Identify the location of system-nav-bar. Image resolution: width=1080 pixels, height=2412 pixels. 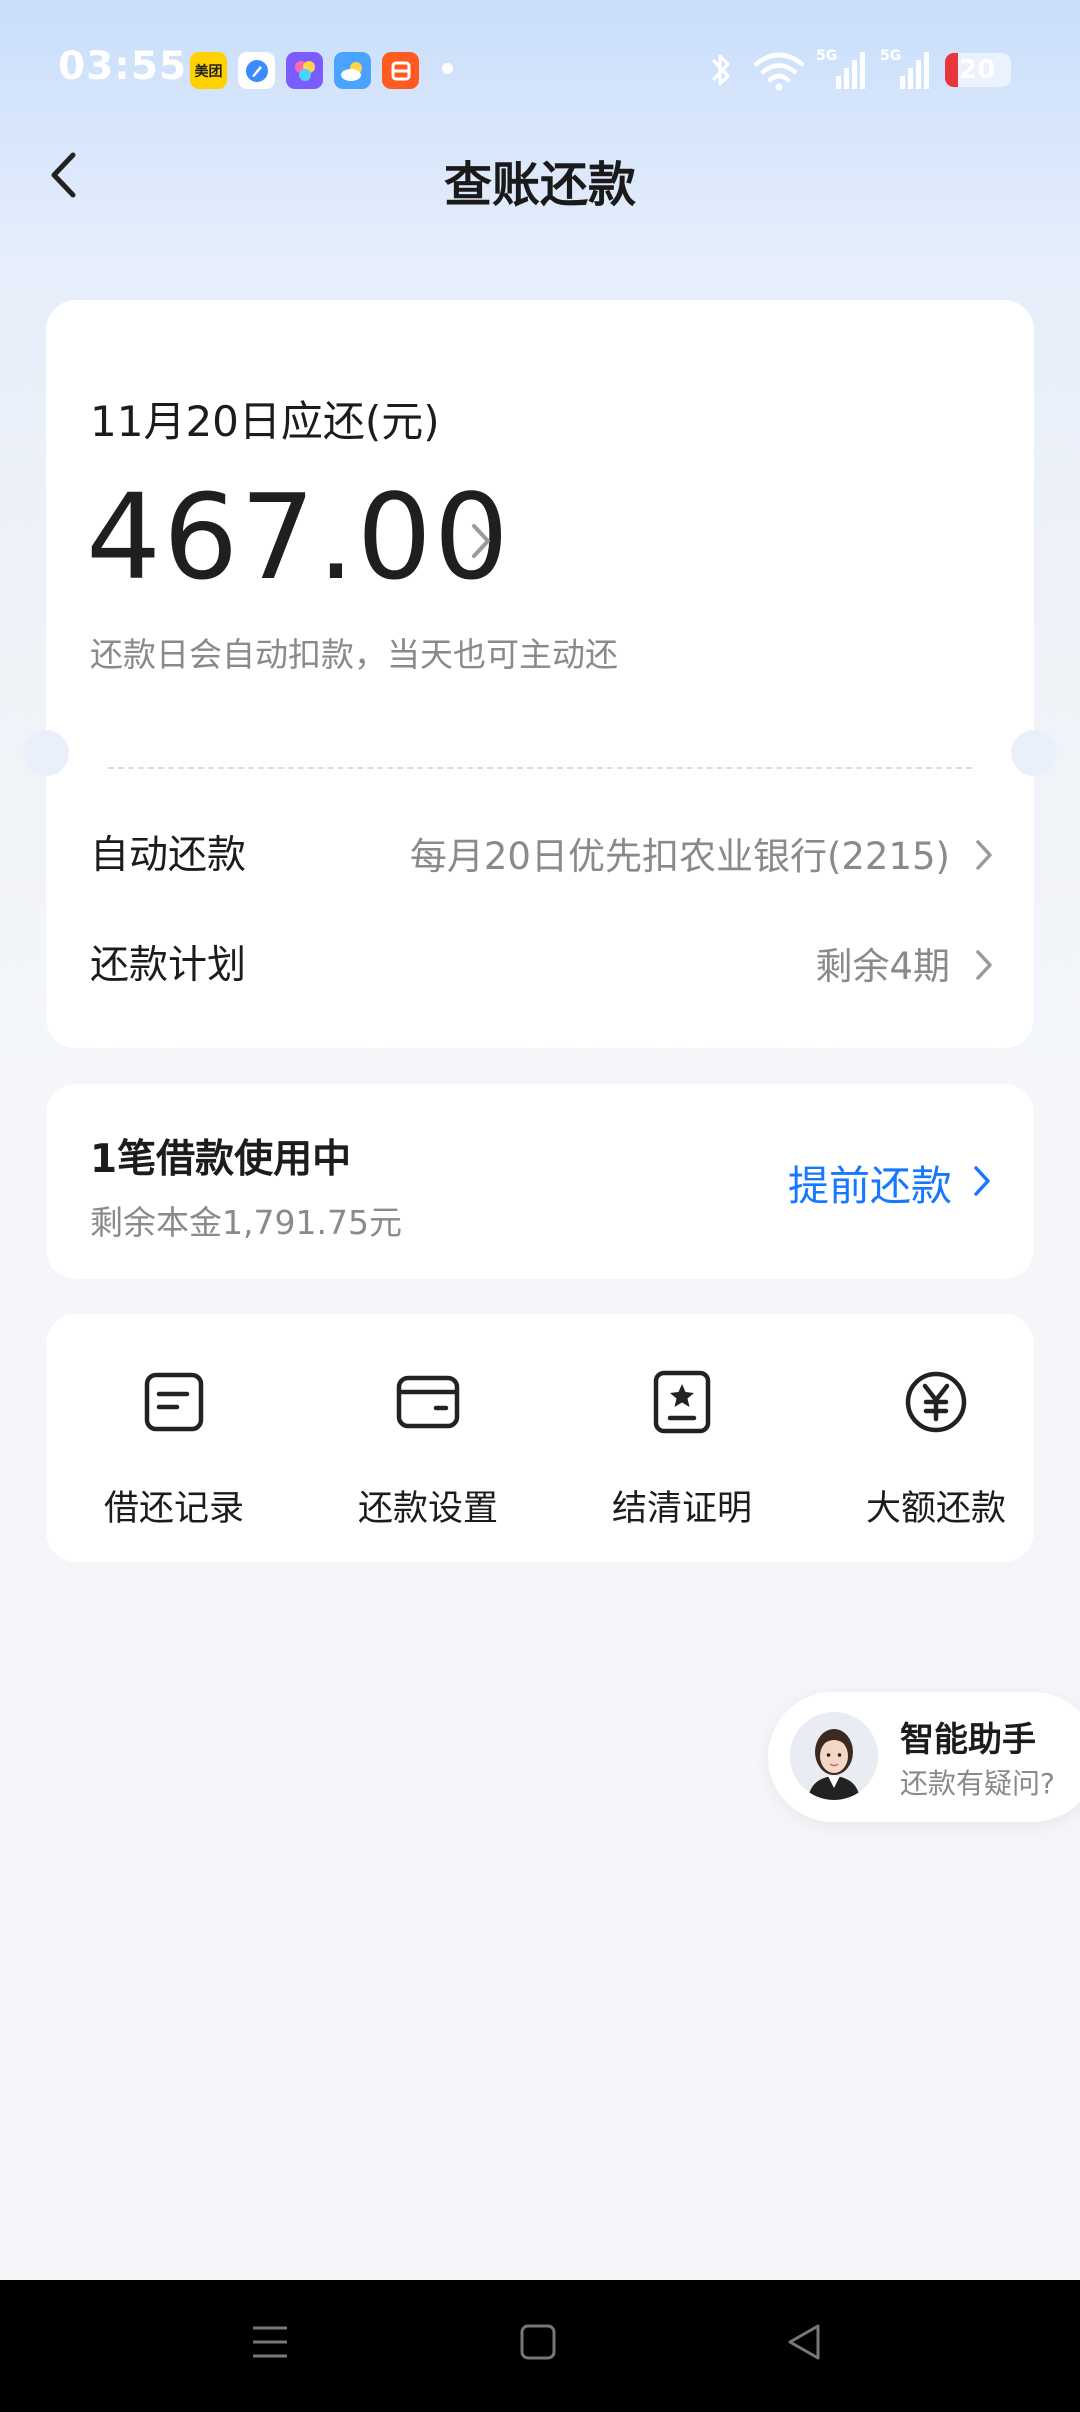
(540, 2346).